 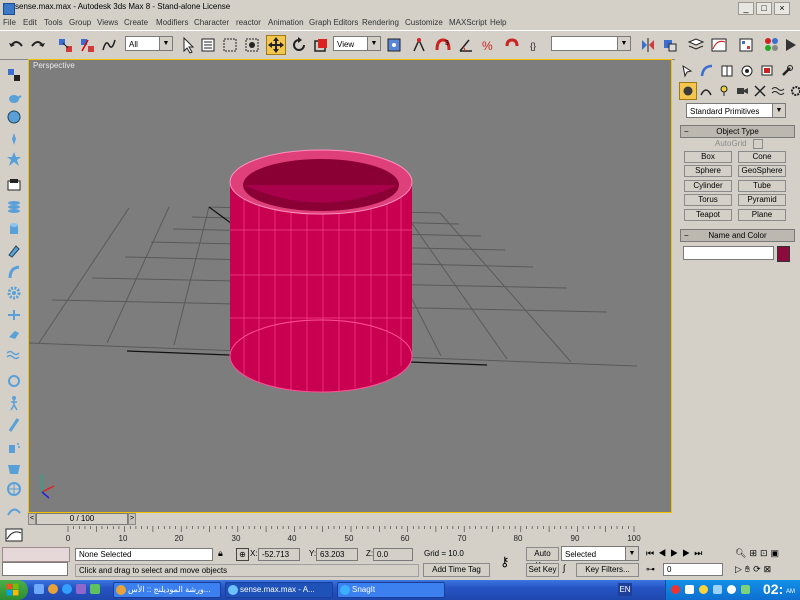 I want to click on arc-rotate-icon: ⟳, so click(x=758, y=569).